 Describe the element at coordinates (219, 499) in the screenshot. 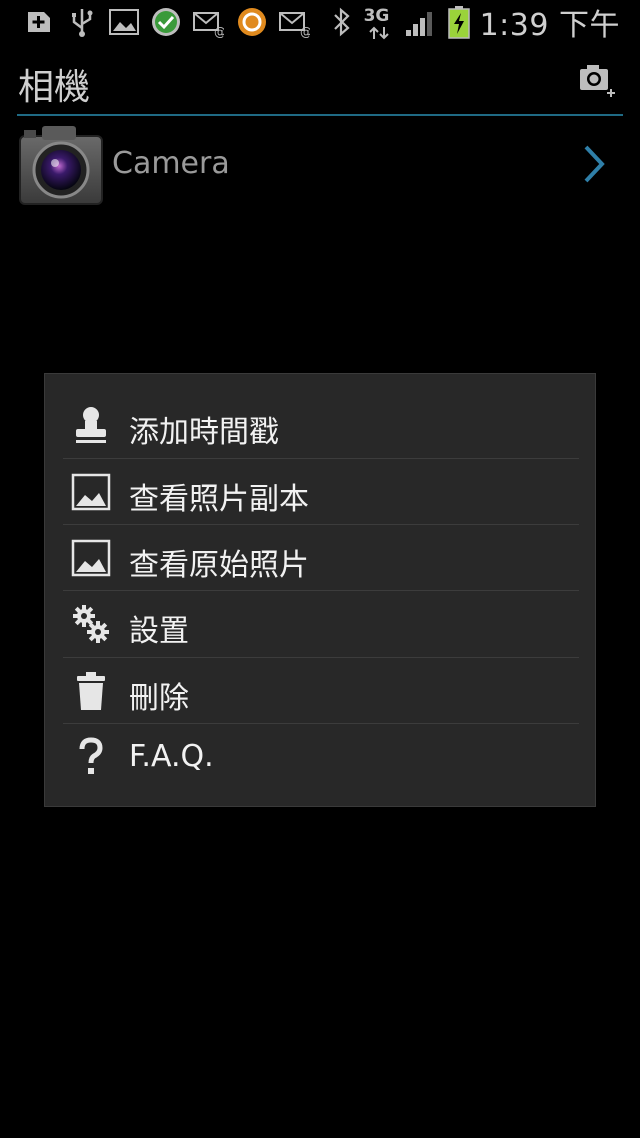

I see `menu-item-label: 查看照片副本` at that location.